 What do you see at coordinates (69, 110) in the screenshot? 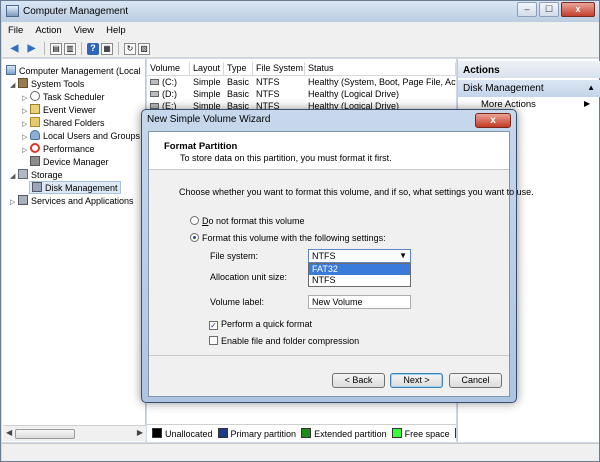
I see `tree-label: Event Viewer` at bounding box center [69, 110].